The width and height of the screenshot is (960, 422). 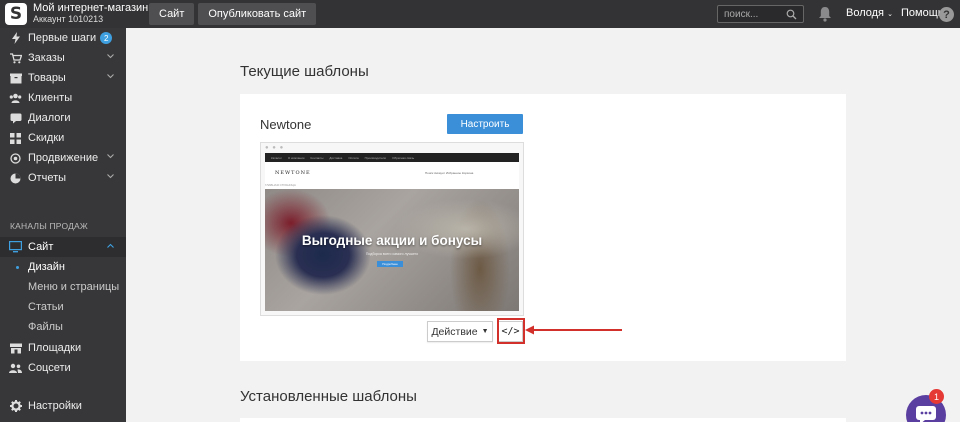 I want to click on search-box, so click(x=760, y=14).